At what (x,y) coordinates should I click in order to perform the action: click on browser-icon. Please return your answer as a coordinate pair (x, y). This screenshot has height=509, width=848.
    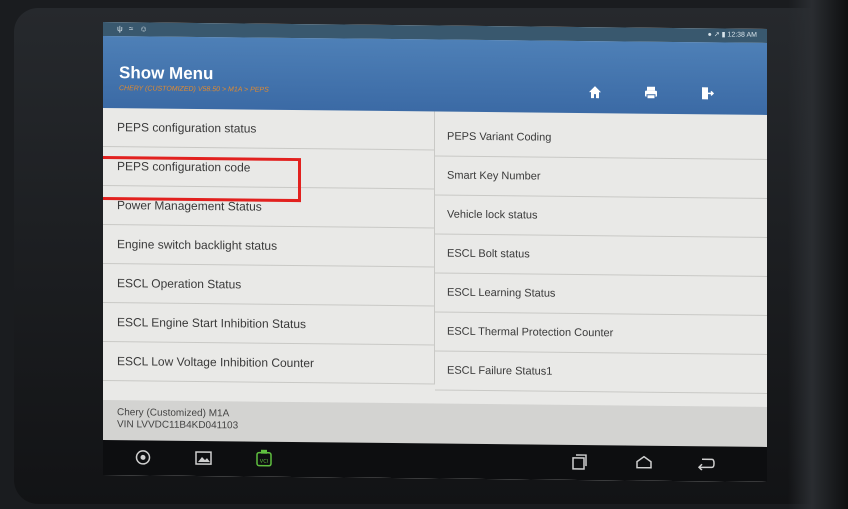
    Looking at the image, I should click on (143, 457).